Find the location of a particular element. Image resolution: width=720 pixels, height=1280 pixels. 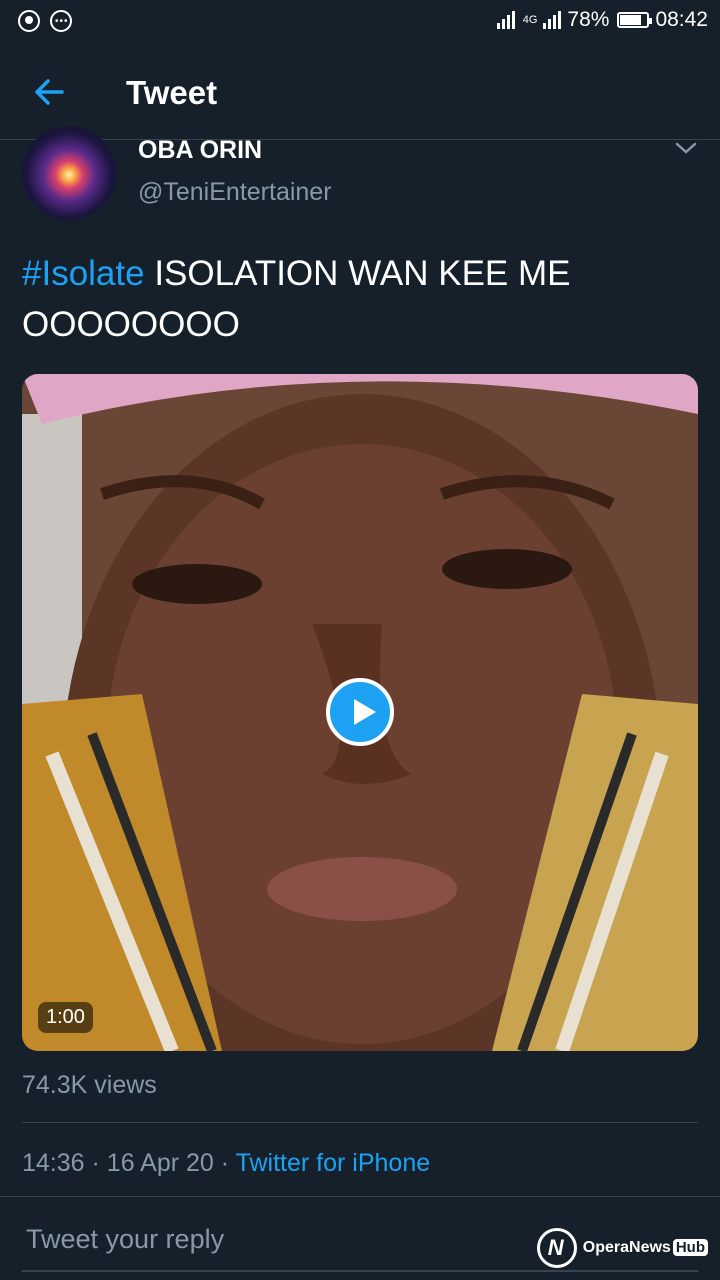

author-handle: @TeniEntertainer is located at coordinates (235, 192).